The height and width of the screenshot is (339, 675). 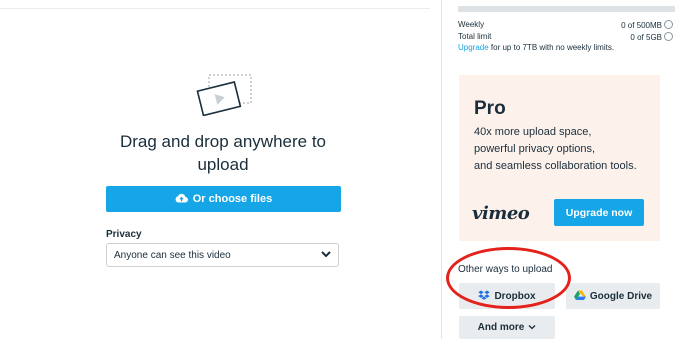 What do you see at coordinates (181, 199) in the screenshot?
I see `cloud-upload-icon` at bounding box center [181, 199].